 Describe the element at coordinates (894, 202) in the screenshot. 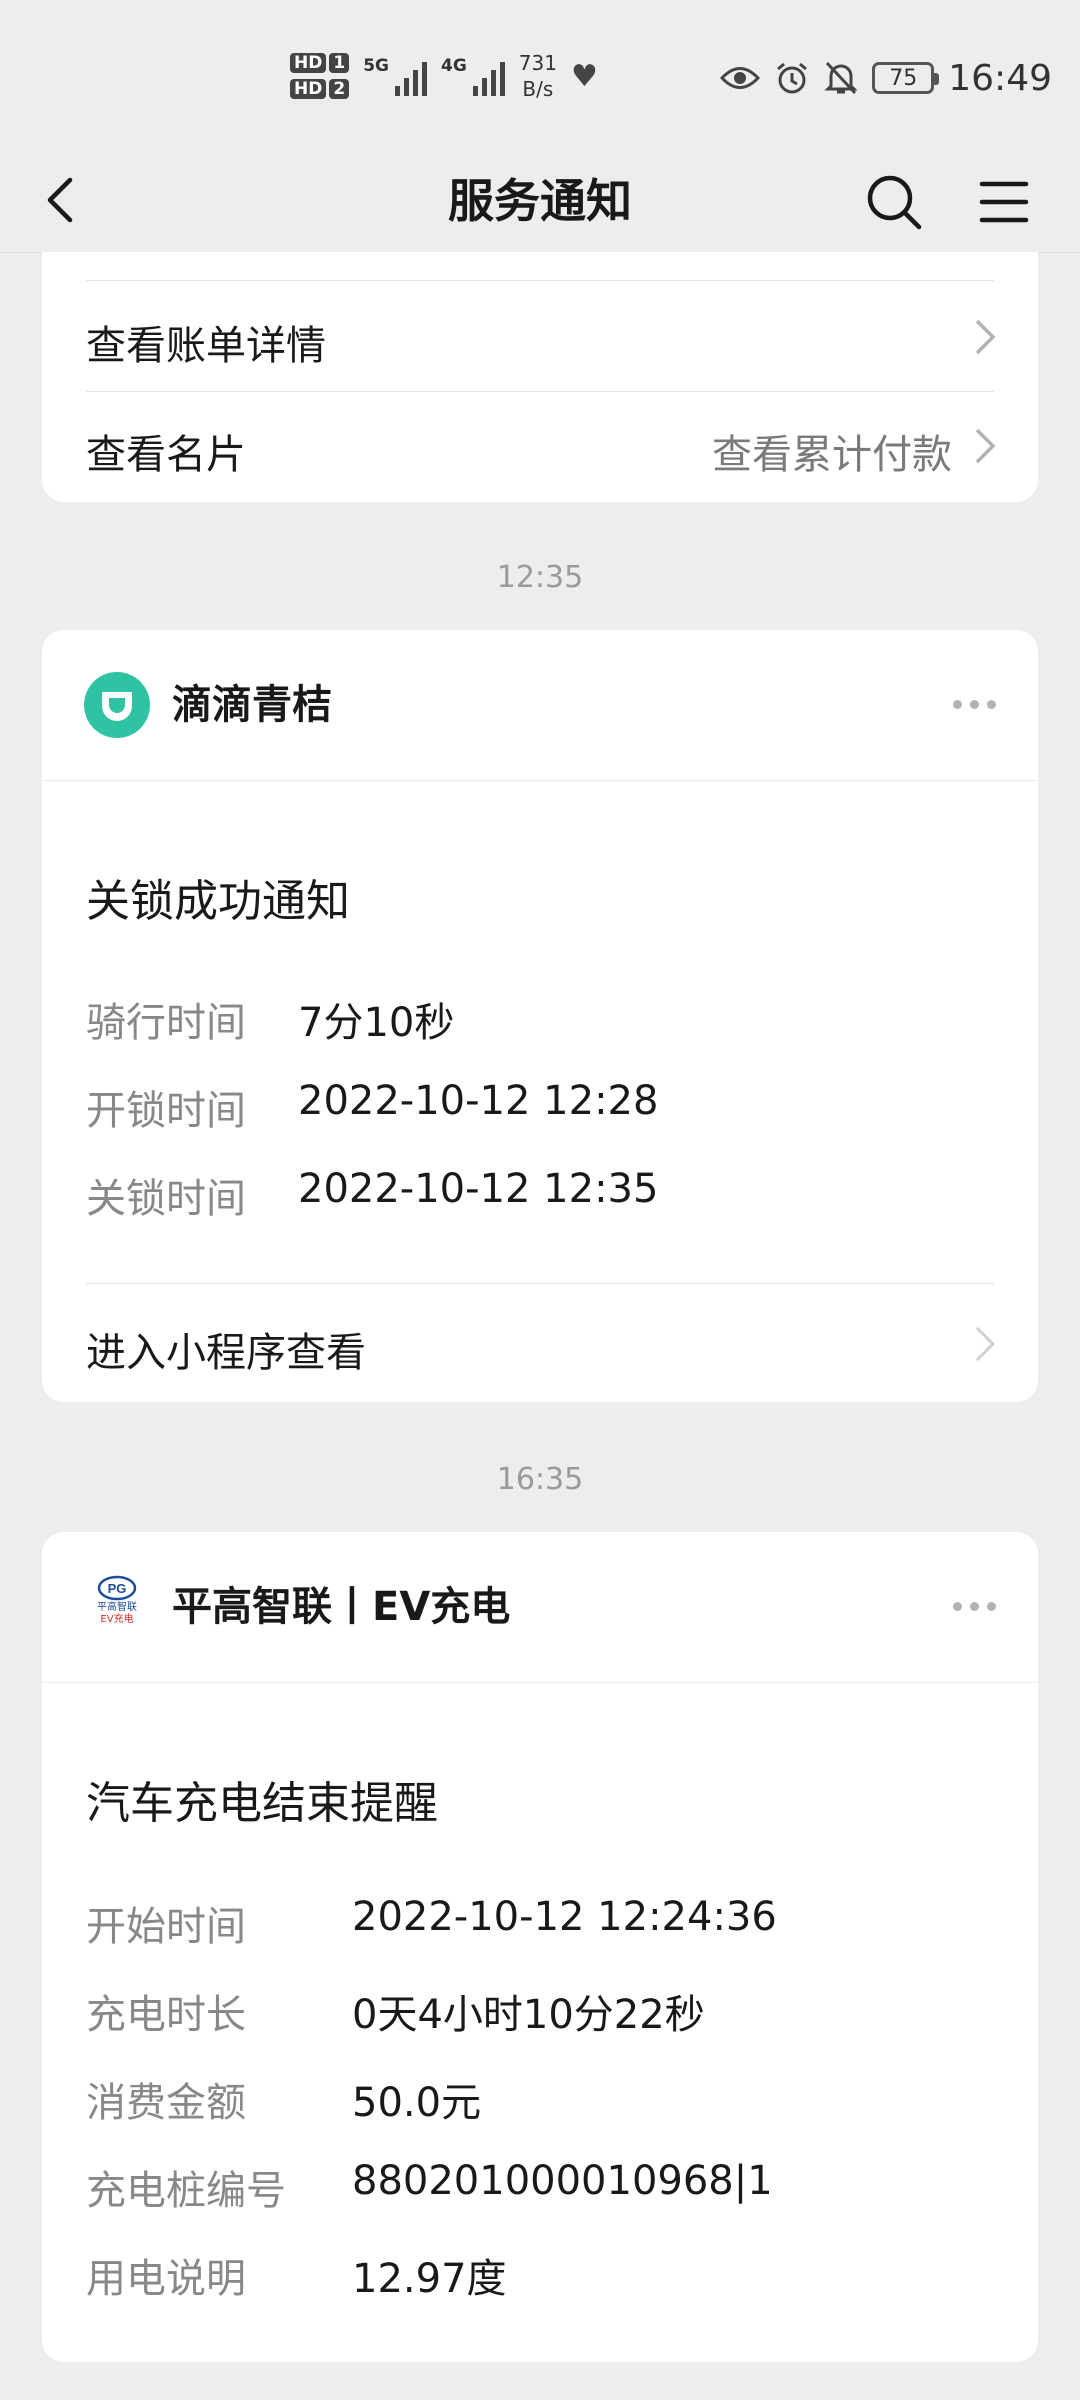

I see `search-icon` at that location.